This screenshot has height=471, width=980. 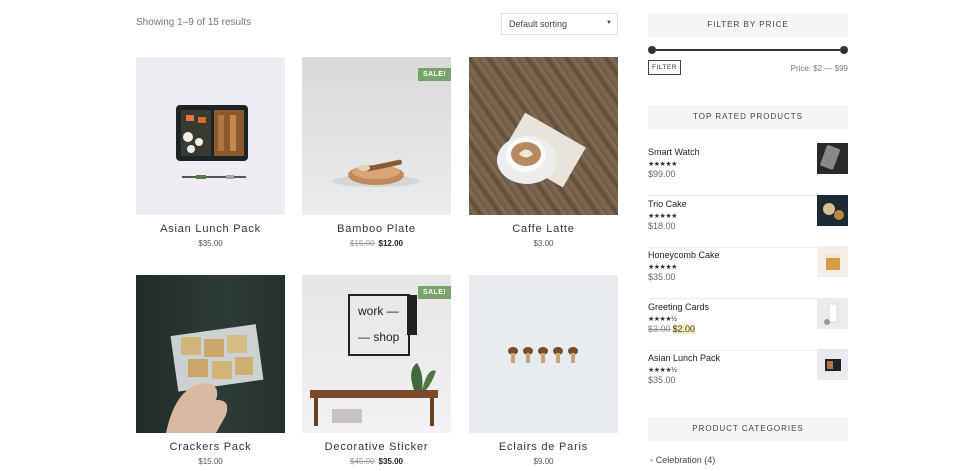 What do you see at coordinates (210, 447) in the screenshot?
I see `product-title: Crackers Pack` at bounding box center [210, 447].